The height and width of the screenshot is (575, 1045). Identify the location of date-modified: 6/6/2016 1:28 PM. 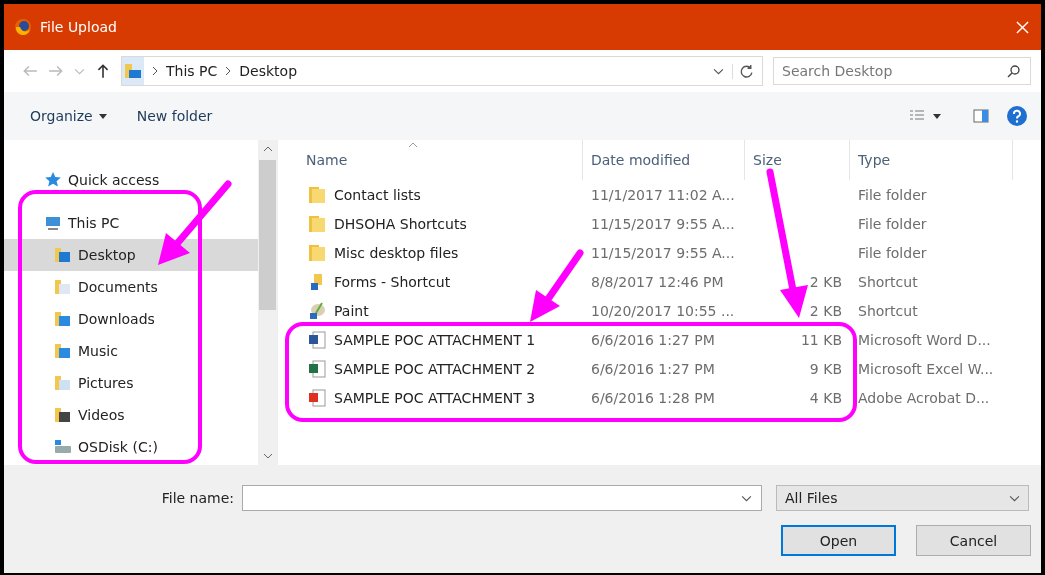
(653, 397).